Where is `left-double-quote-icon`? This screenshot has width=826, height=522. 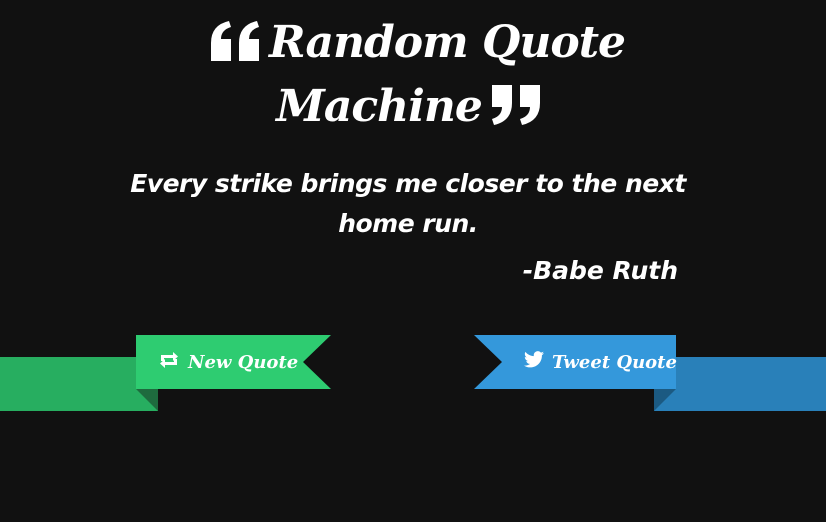 left-double-quote-icon is located at coordinates (235, 48).